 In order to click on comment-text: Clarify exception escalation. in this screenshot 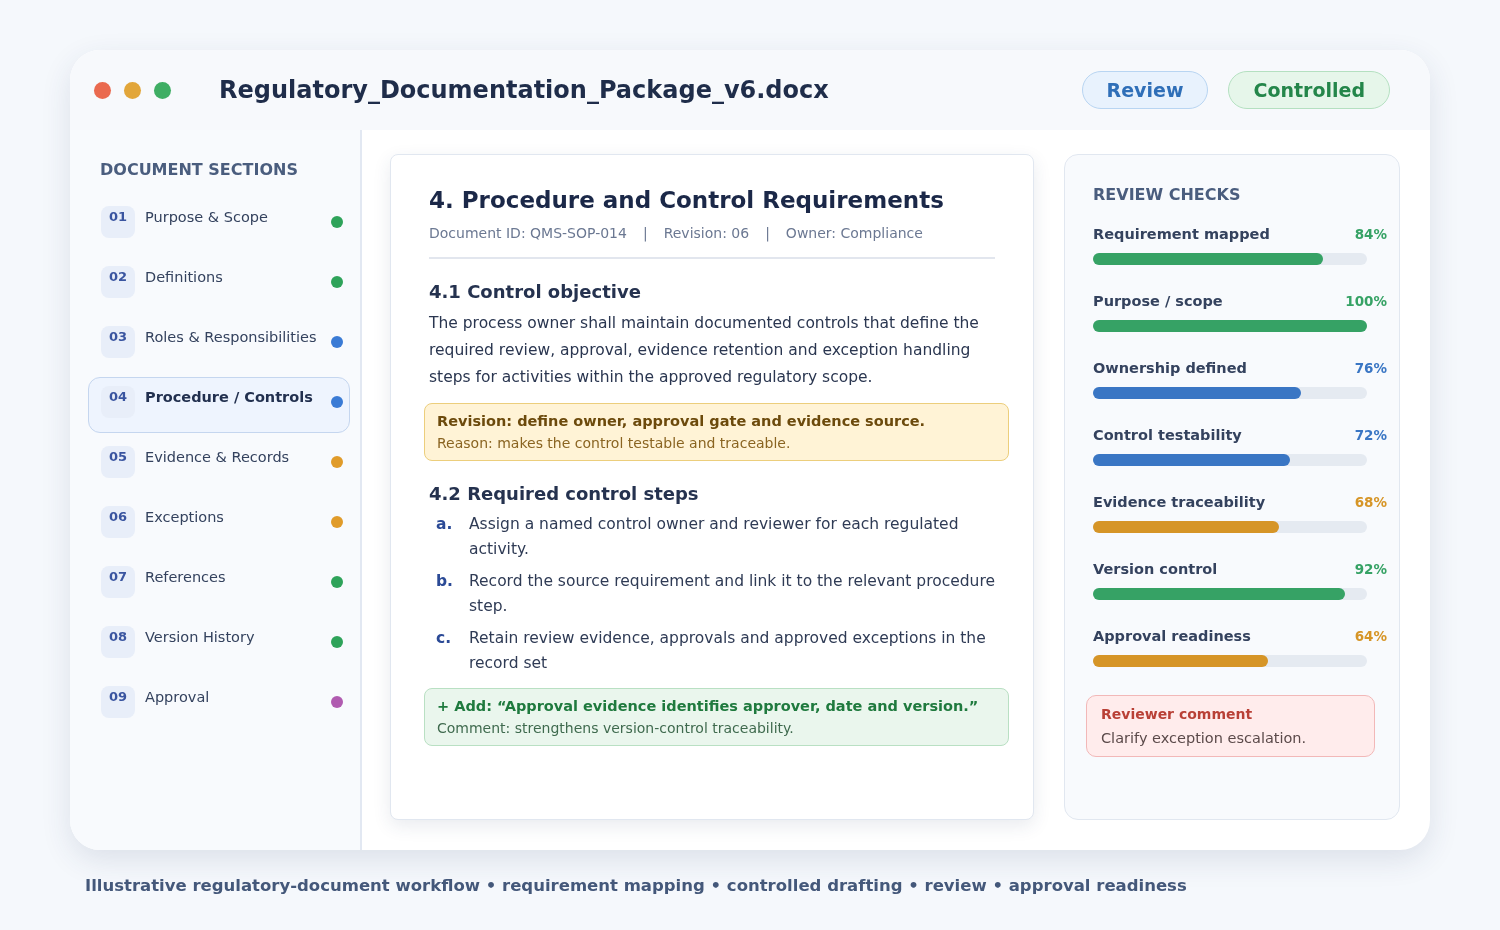, I will do `click(1204, 738)`.